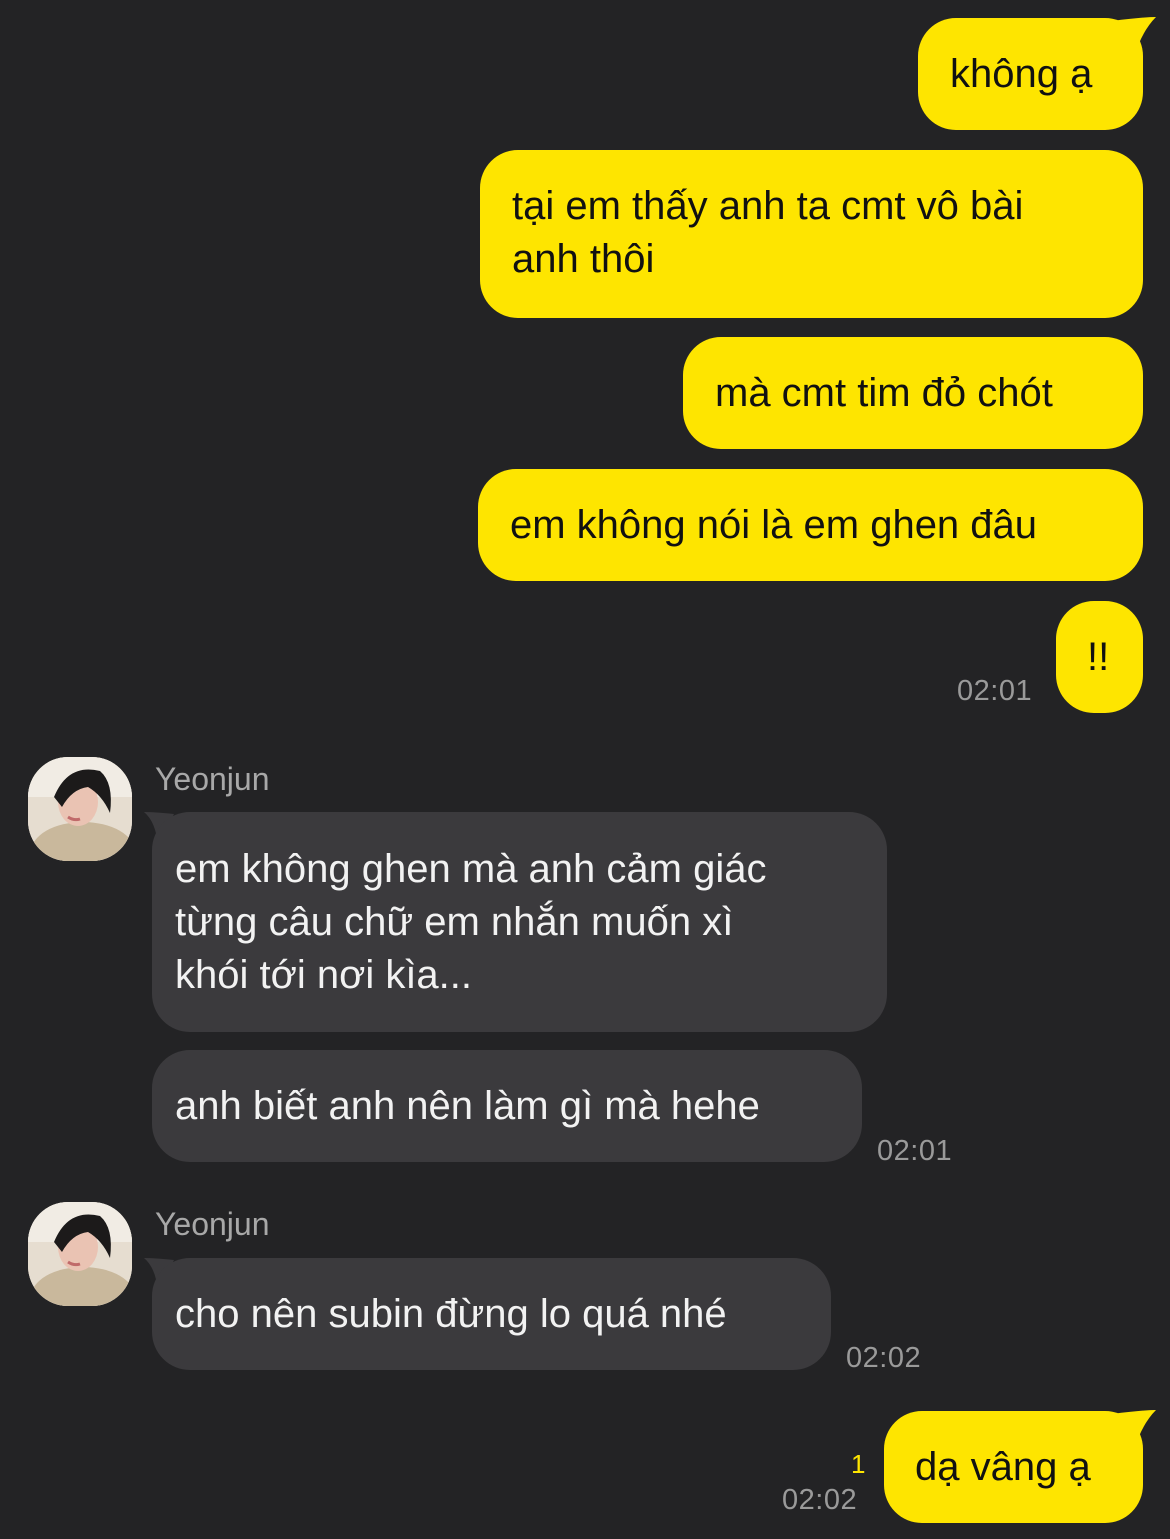  What do you see at coordinates (774, 525) in the screenshot?
I see `message-text: em không nói là em ghen đâu` at bounding box center [774, 525].